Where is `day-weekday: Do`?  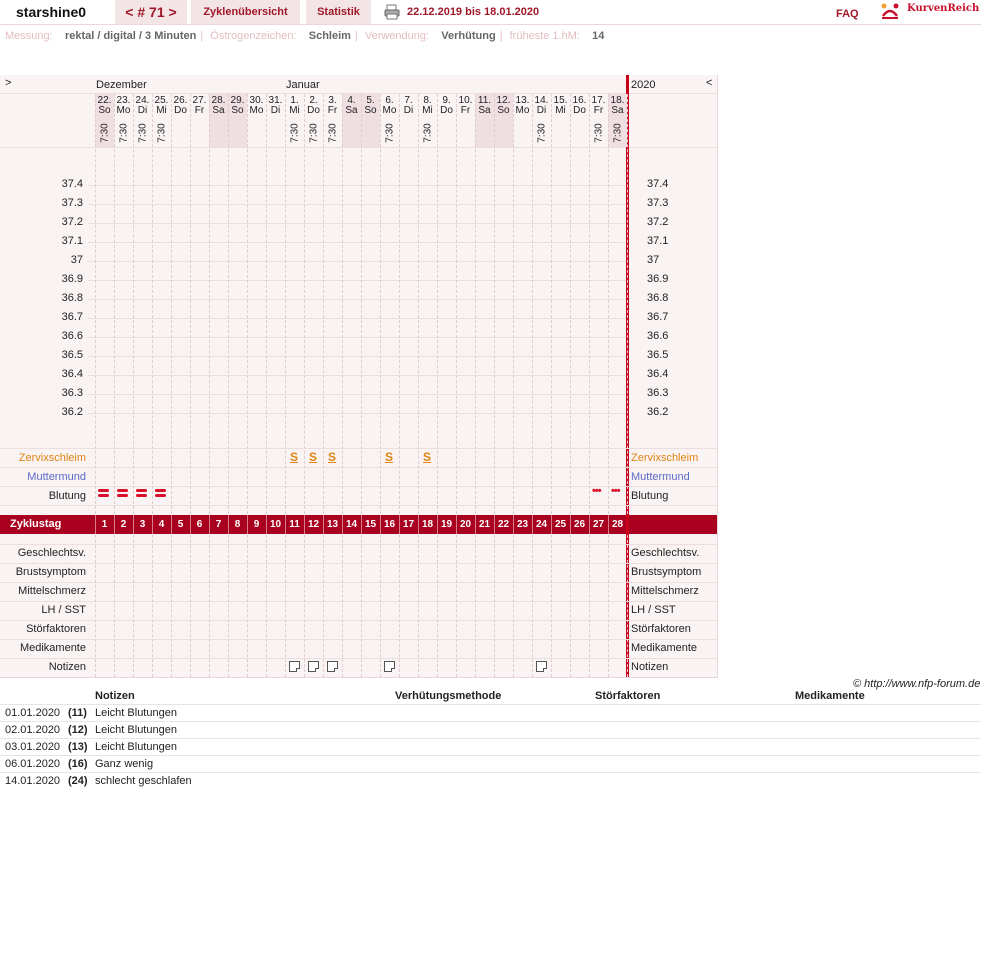 day-weekday: Do is located at coordinates (313, 110).